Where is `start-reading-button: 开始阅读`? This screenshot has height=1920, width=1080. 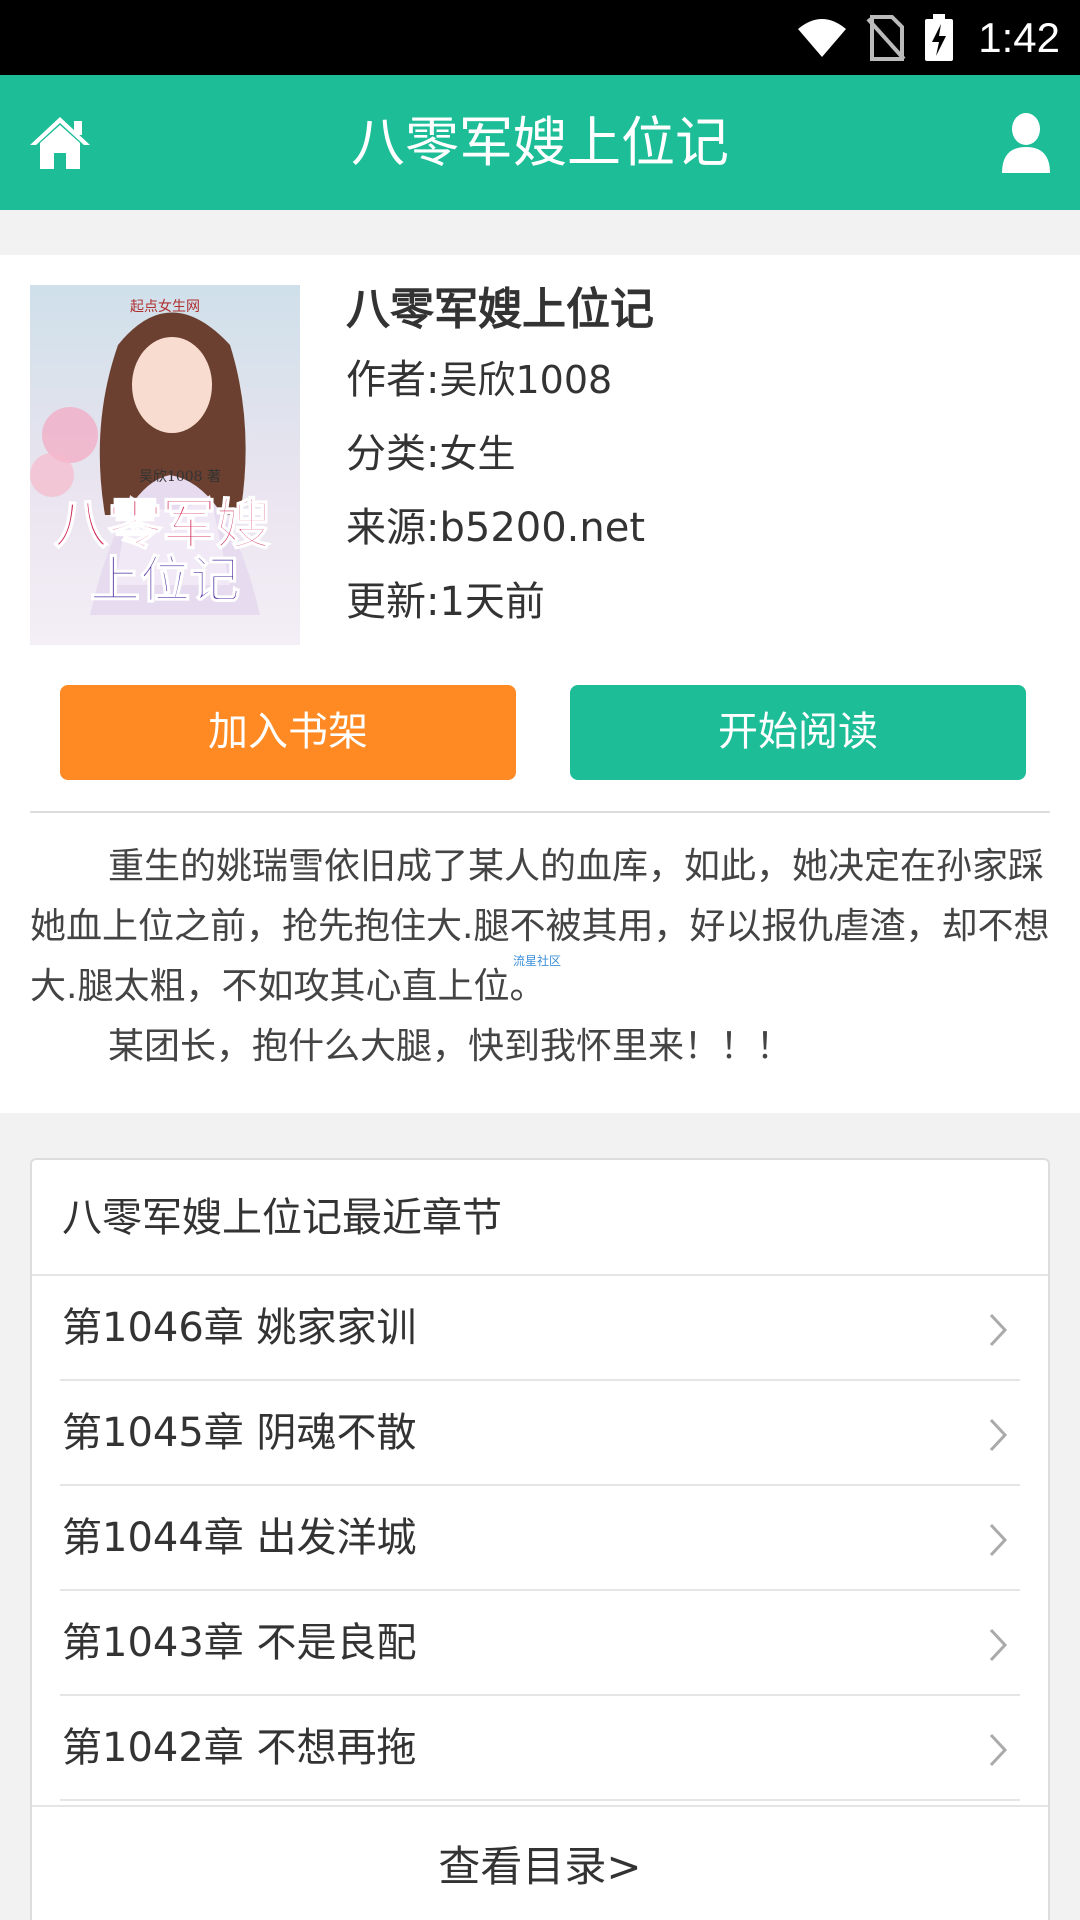
start-reading-button: 开始阅读 is located at coordinates (798, 732).